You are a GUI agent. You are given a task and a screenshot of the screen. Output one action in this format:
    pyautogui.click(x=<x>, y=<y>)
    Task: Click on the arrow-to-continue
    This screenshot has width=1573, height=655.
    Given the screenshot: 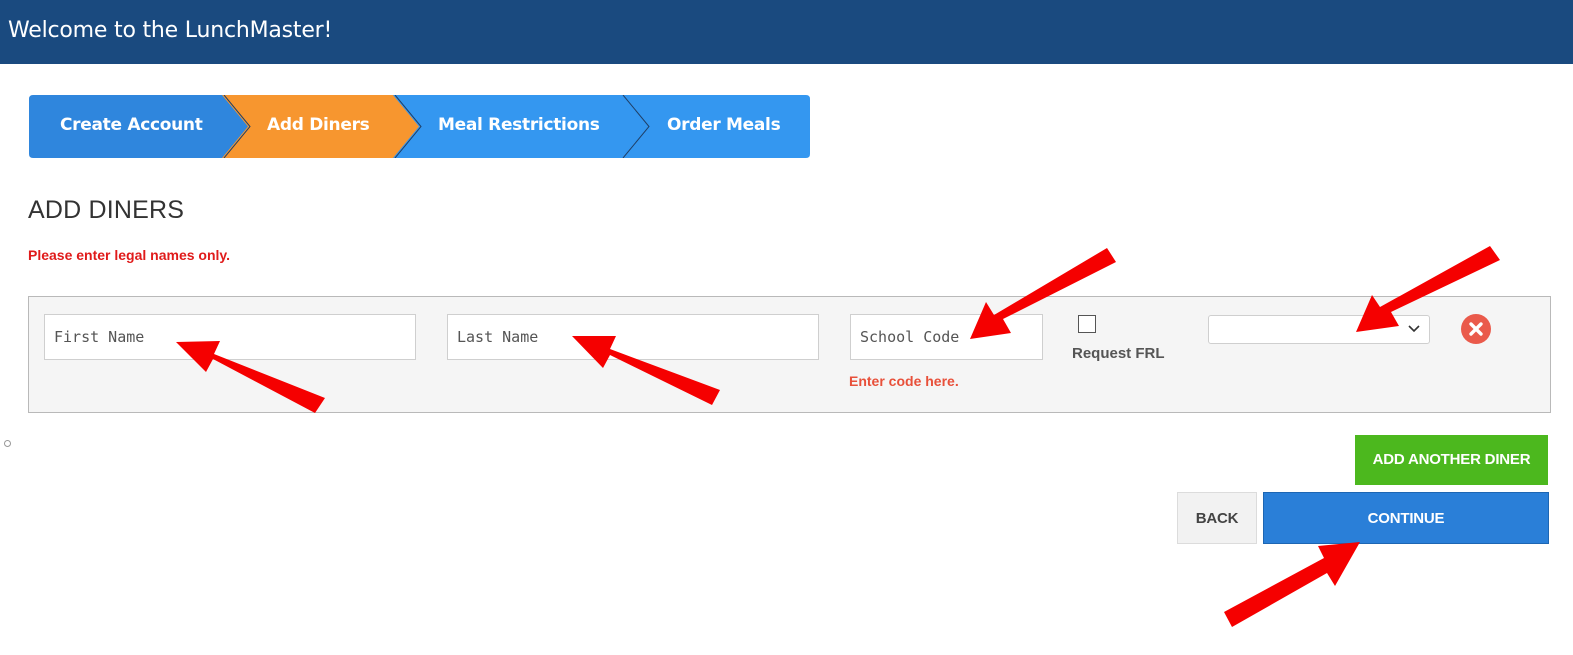 What is the action you would take?
    pyautogui.click(x=1292, y=584)
    